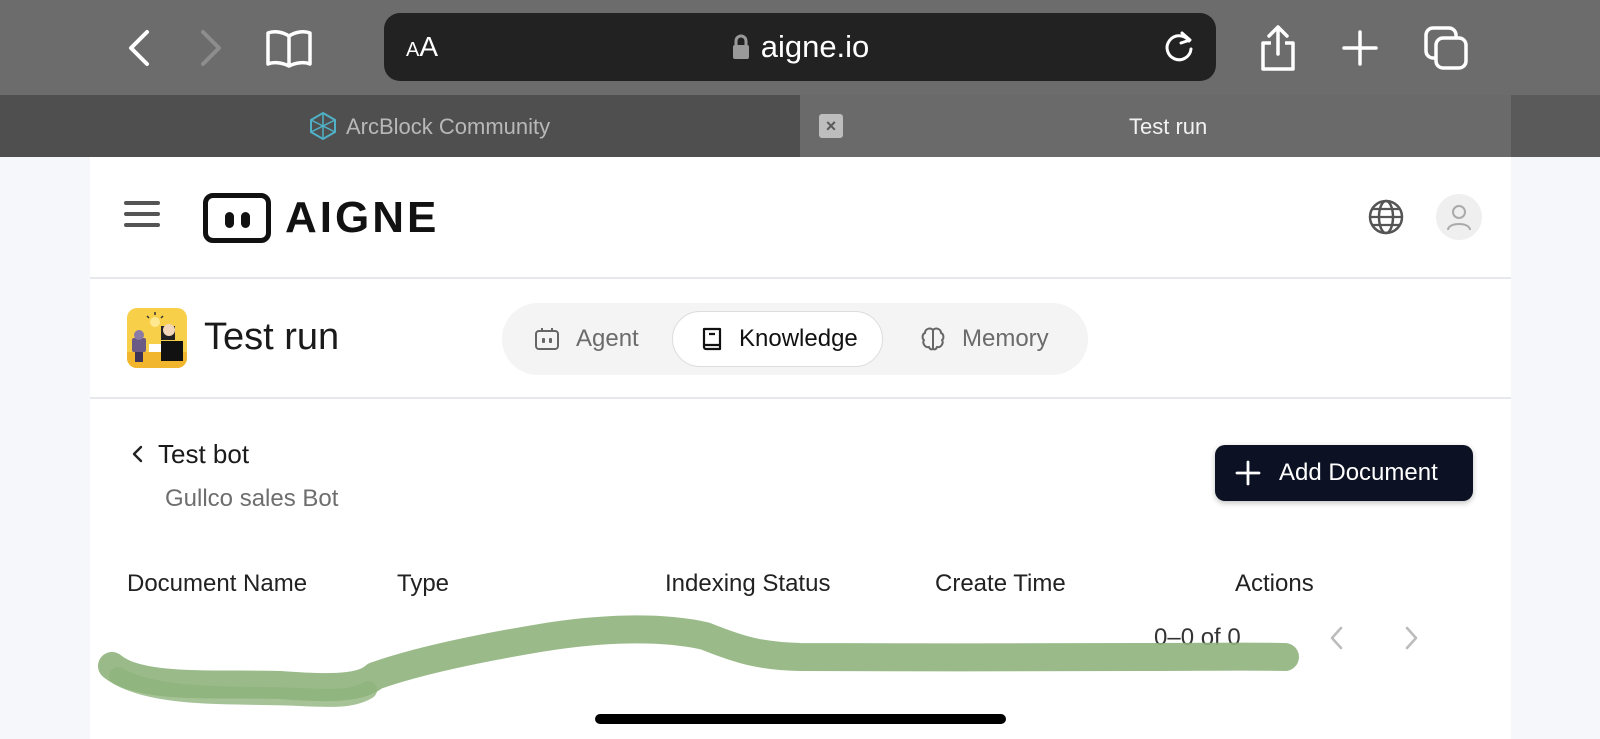 This screenshot has width=1600, height=739. I want to click on home-indicator, so click(800, 719).